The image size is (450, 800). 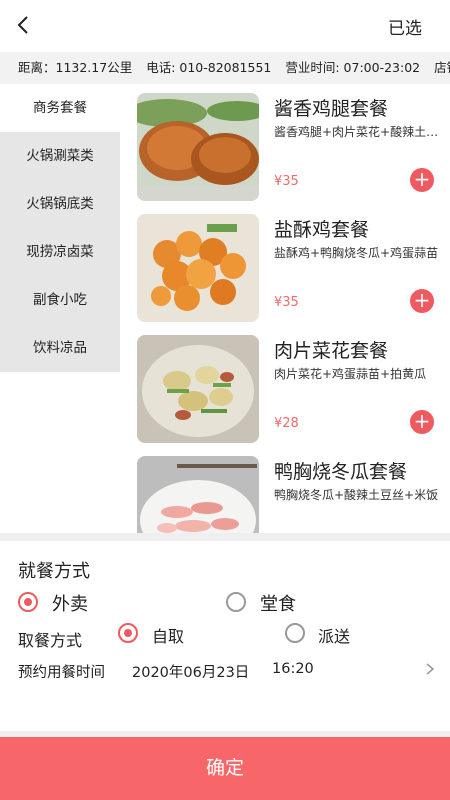 I want to click on phone-text: 电话: 010-82081551, so click(x=209, y=67).